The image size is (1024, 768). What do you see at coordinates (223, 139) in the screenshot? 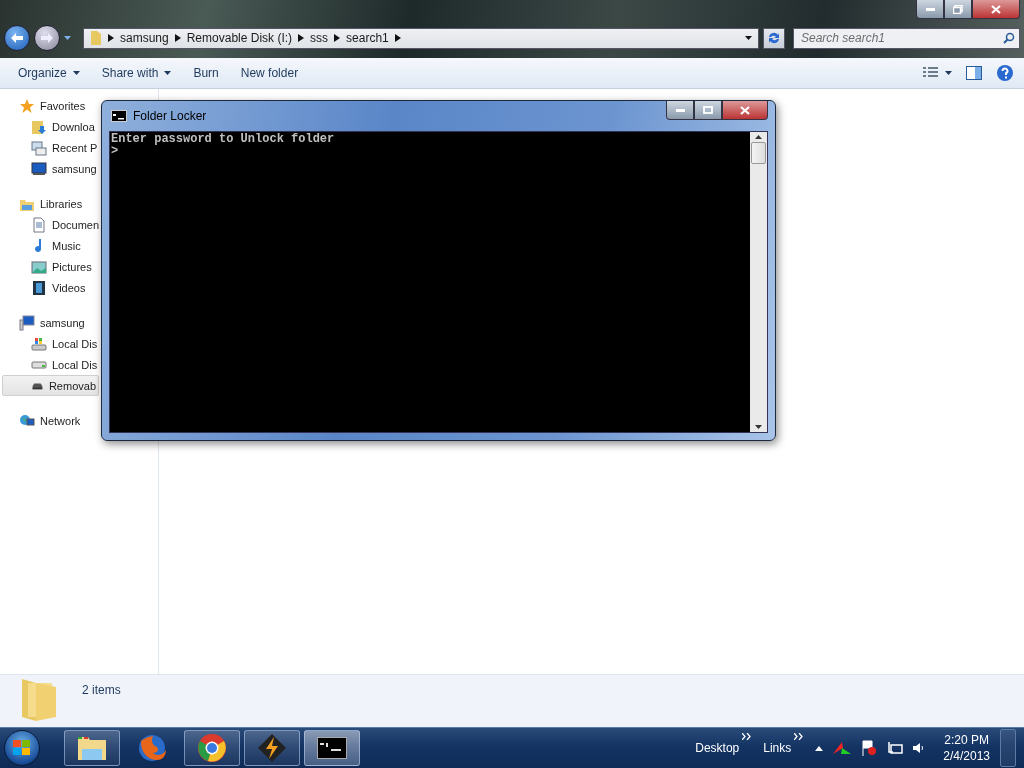
I see `console-line: Enter password to Unlock folder` at bounding box center [223, 139].